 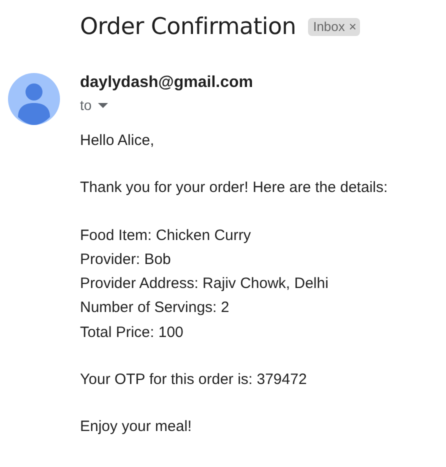 I want to click on body-text: Food Item: Chicken Curry, so click(x=166, y=236).